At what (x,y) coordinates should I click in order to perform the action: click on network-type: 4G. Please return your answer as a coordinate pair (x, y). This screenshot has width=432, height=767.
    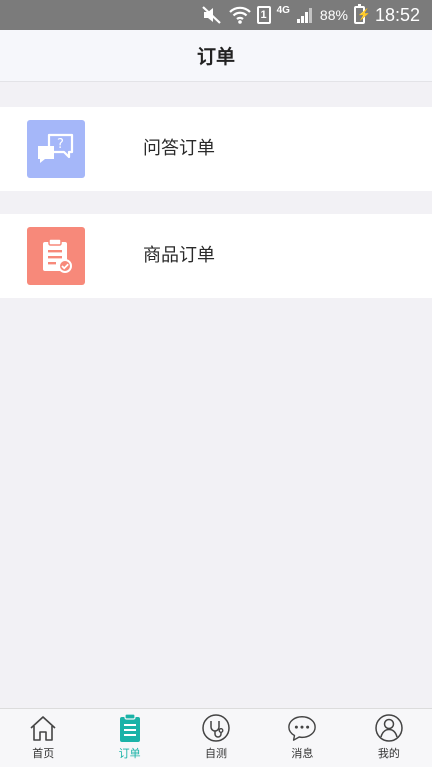
    Looking at the image, I should click on (283, 10).